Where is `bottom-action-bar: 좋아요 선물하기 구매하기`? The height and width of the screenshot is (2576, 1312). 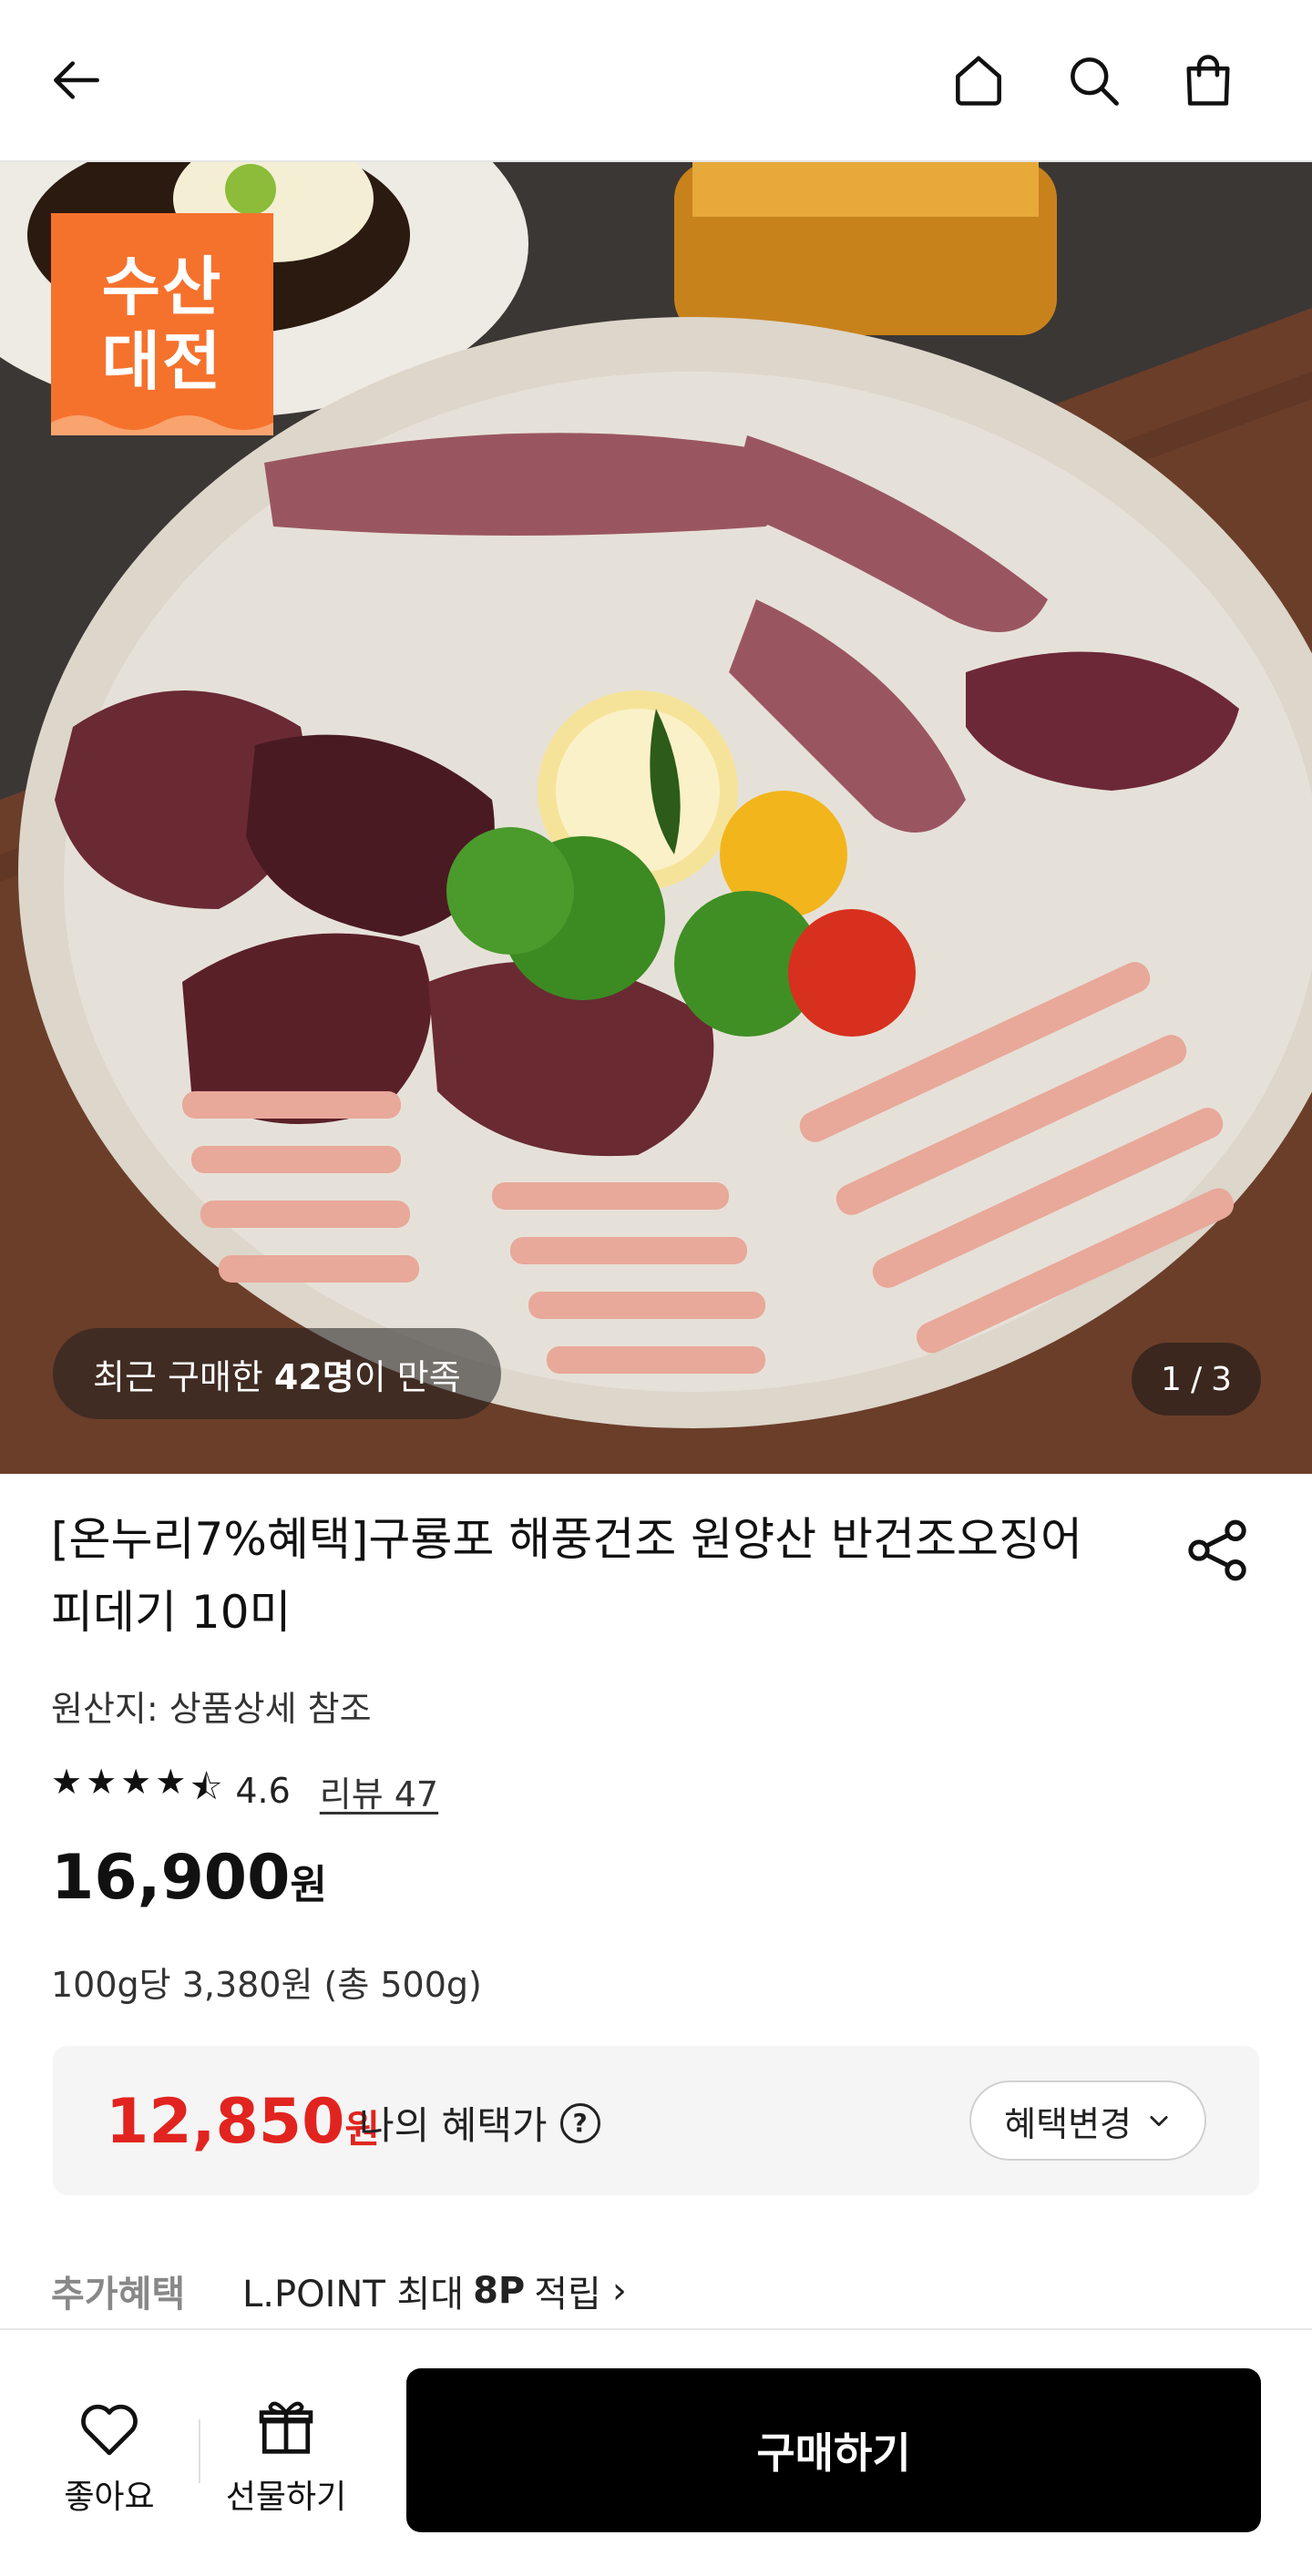
bottom-action-bar: 좋아요 선물하기 구매하기 is located at coordinates (656, 2452).